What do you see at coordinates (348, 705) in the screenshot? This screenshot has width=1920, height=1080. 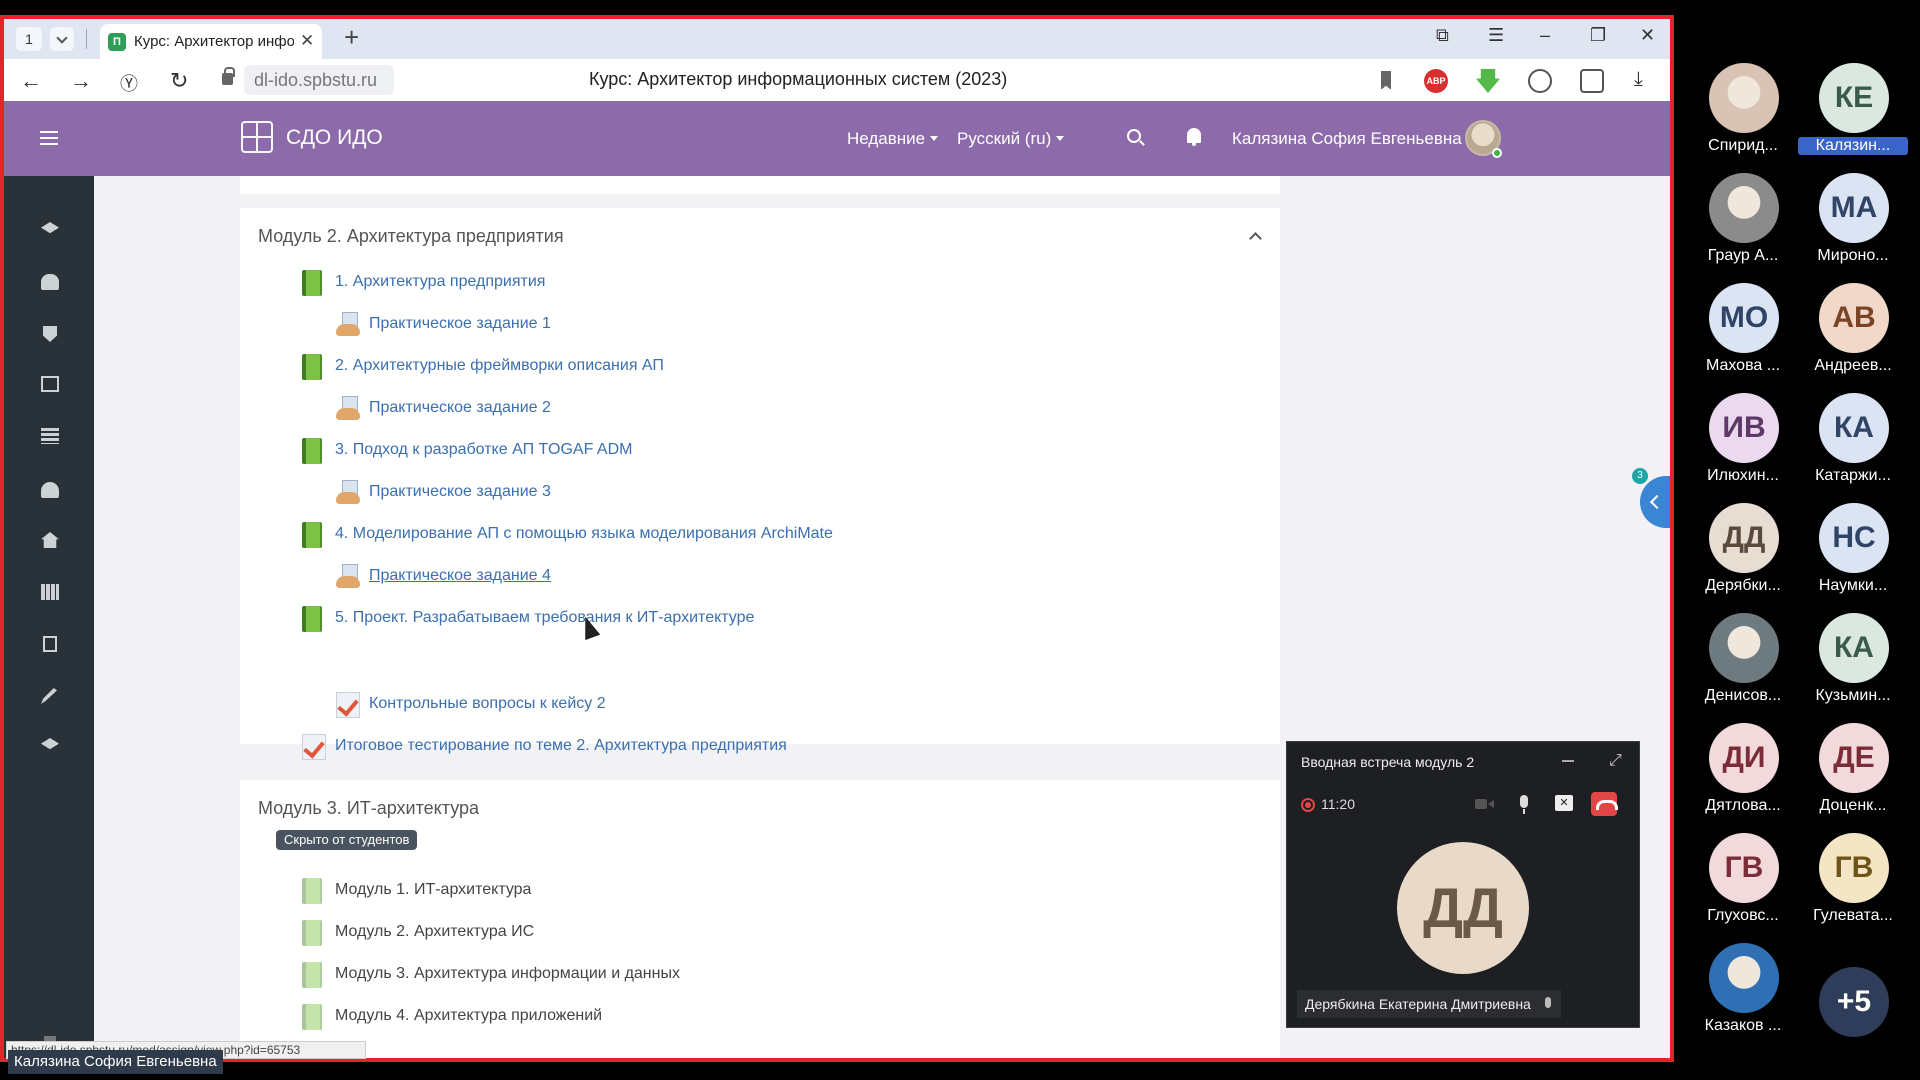 I see `quiz-icon` at bounding box center [348, 705].